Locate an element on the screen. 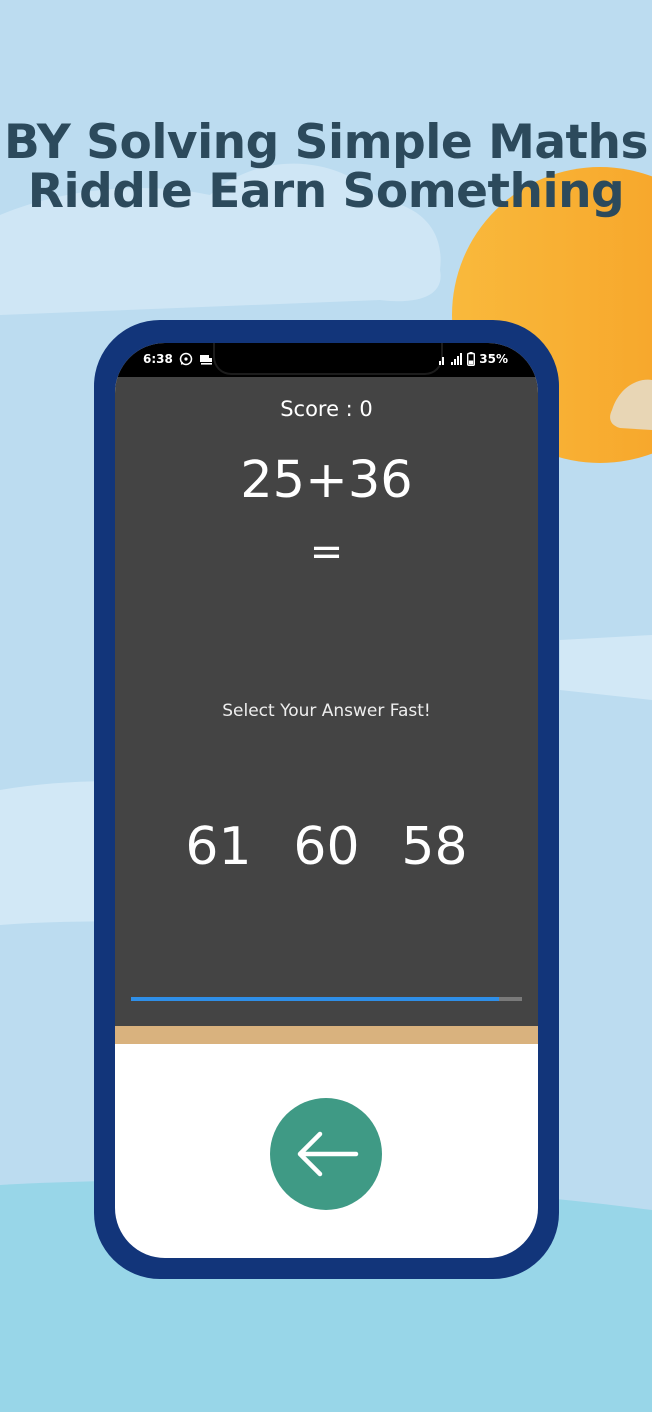 This screenshot has width=652, height=1412. accent-strip is located at coordinates (326, 1035).